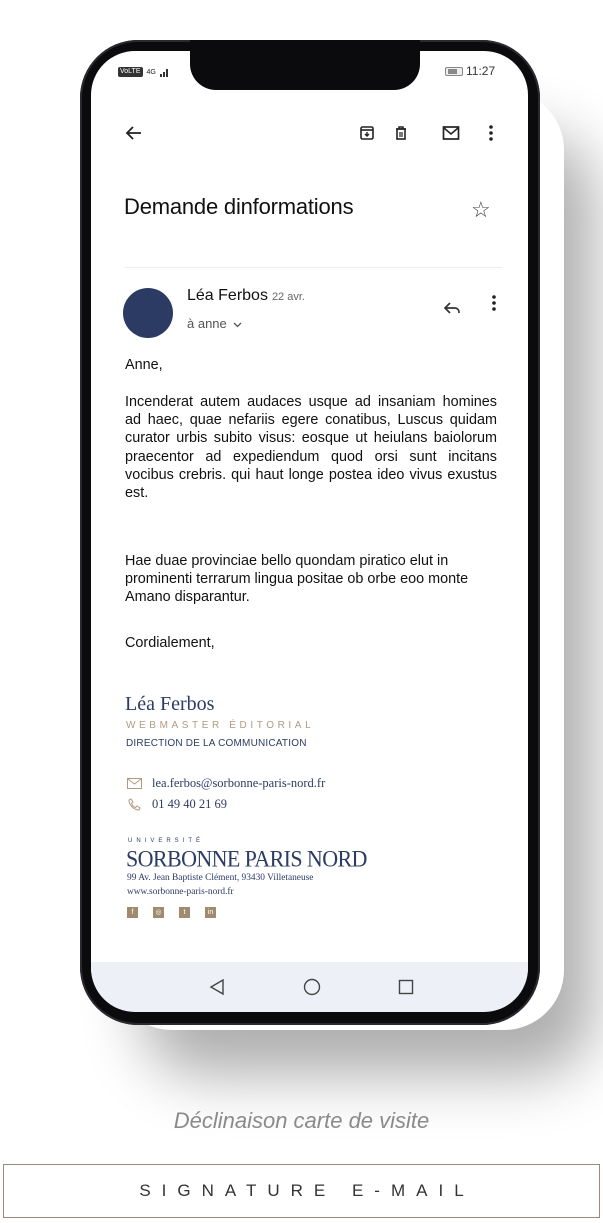  I want to click on twitter-icon: t, so click(184, 912).